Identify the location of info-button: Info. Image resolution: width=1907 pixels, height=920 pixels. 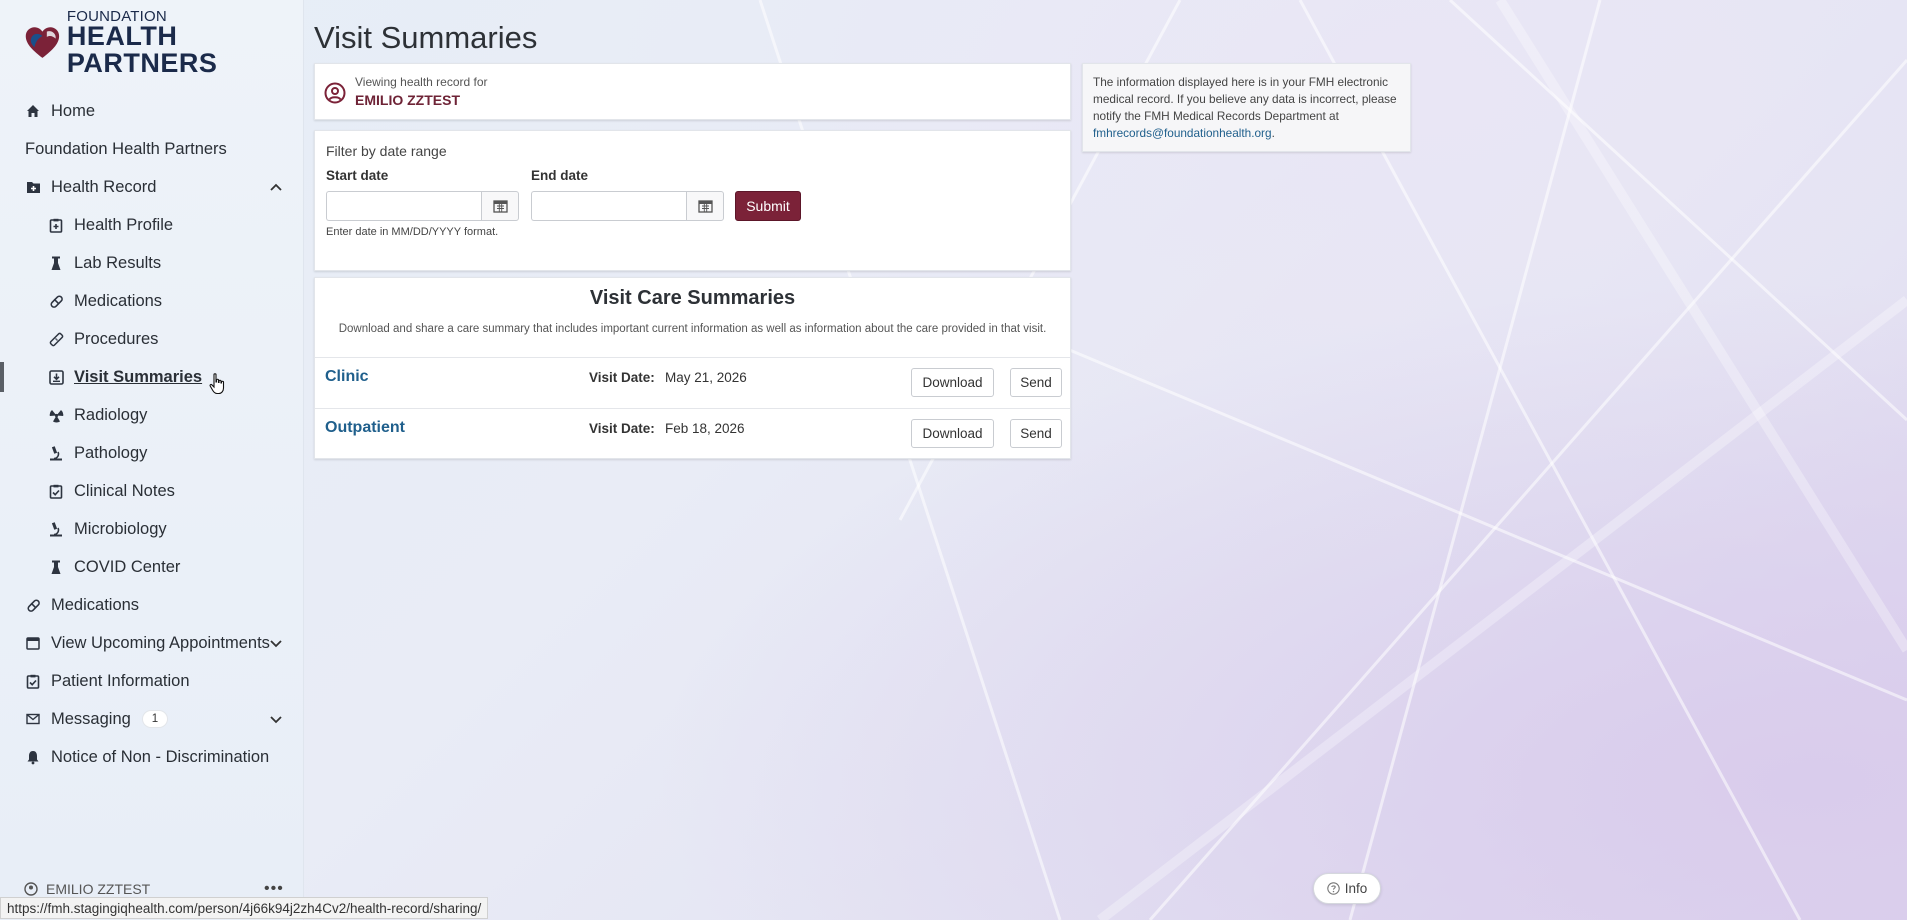
(1347, 888).